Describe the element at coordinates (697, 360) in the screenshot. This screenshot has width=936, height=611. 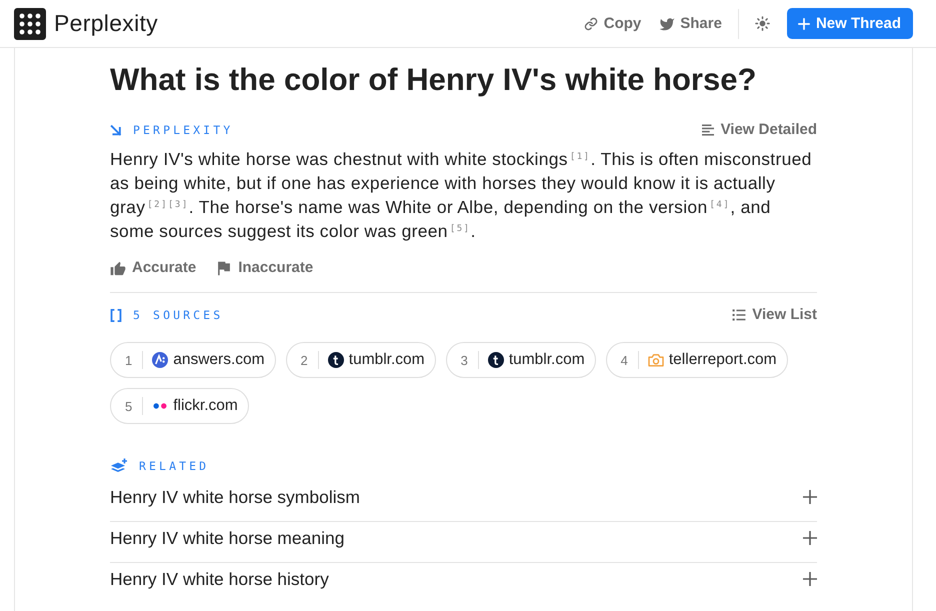
I see `source-chip: 4 tellerreport.com` at that location.